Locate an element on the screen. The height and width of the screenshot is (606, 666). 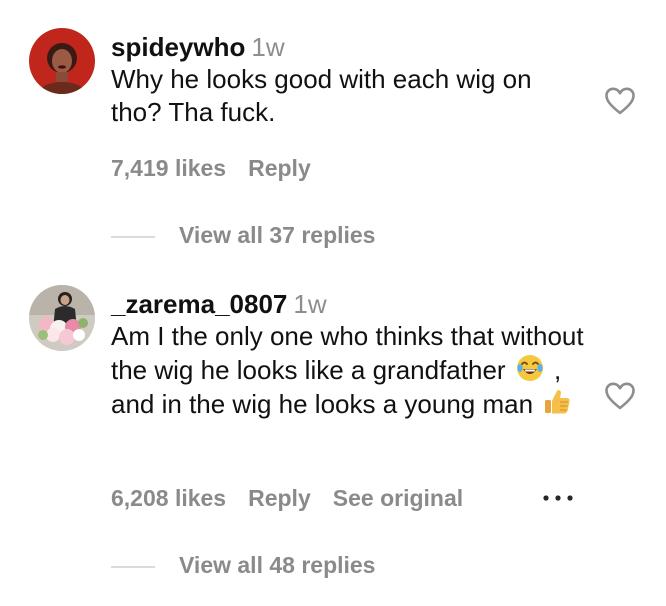
divider-line is located at coordinates (133, 566).